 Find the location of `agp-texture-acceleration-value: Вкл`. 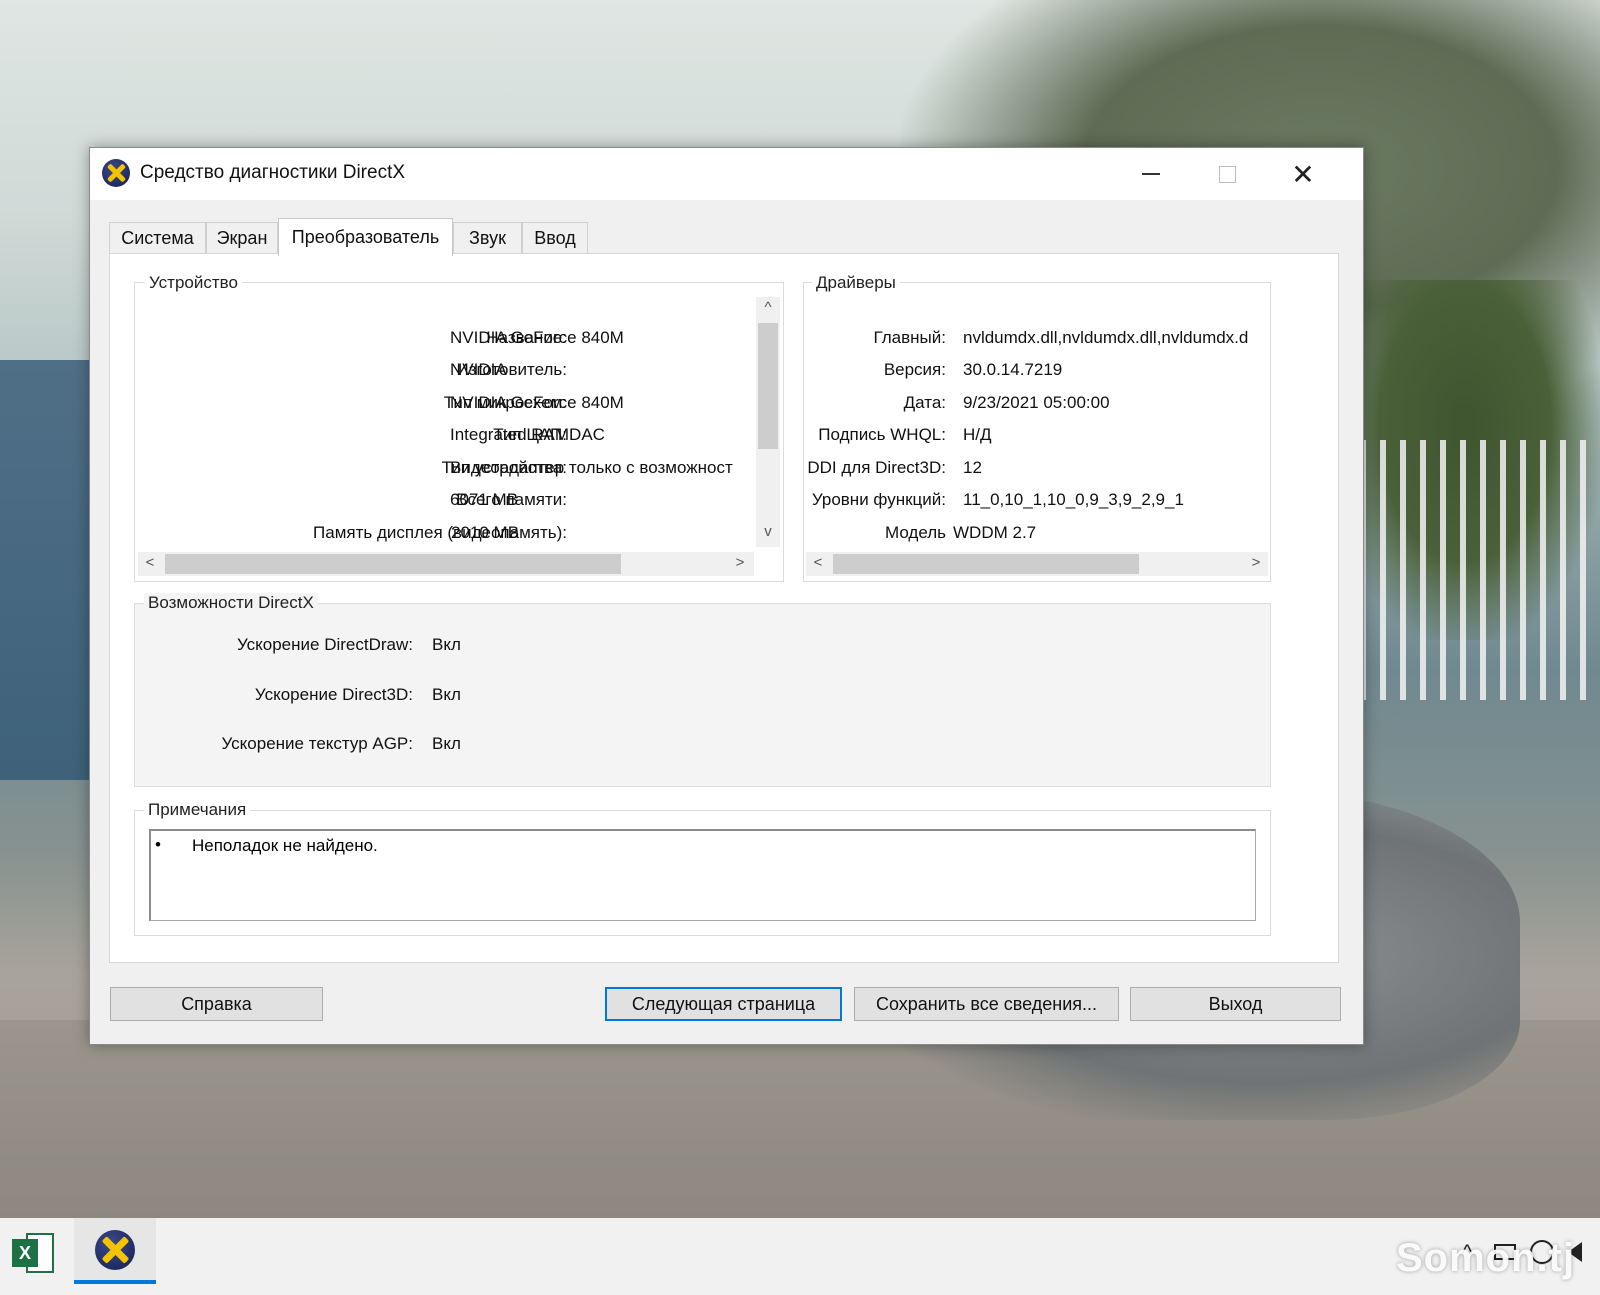

agp-texture-acceleration-value: Вкл is located at coordinates (446, 743).